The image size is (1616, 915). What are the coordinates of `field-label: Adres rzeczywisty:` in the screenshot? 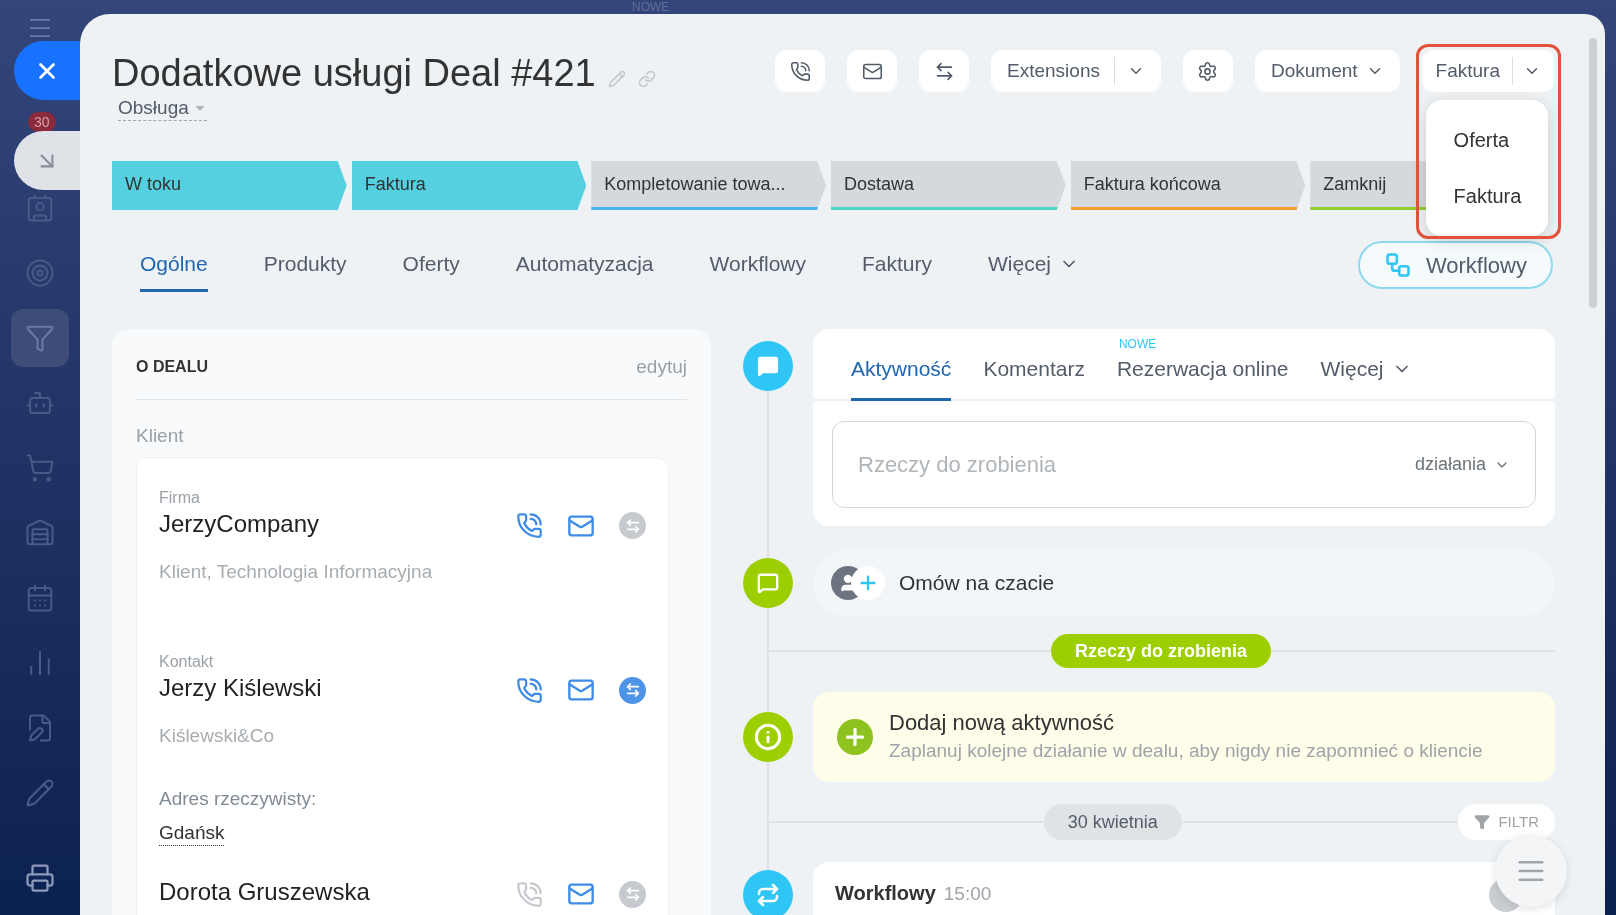 It's located at (238, 798).